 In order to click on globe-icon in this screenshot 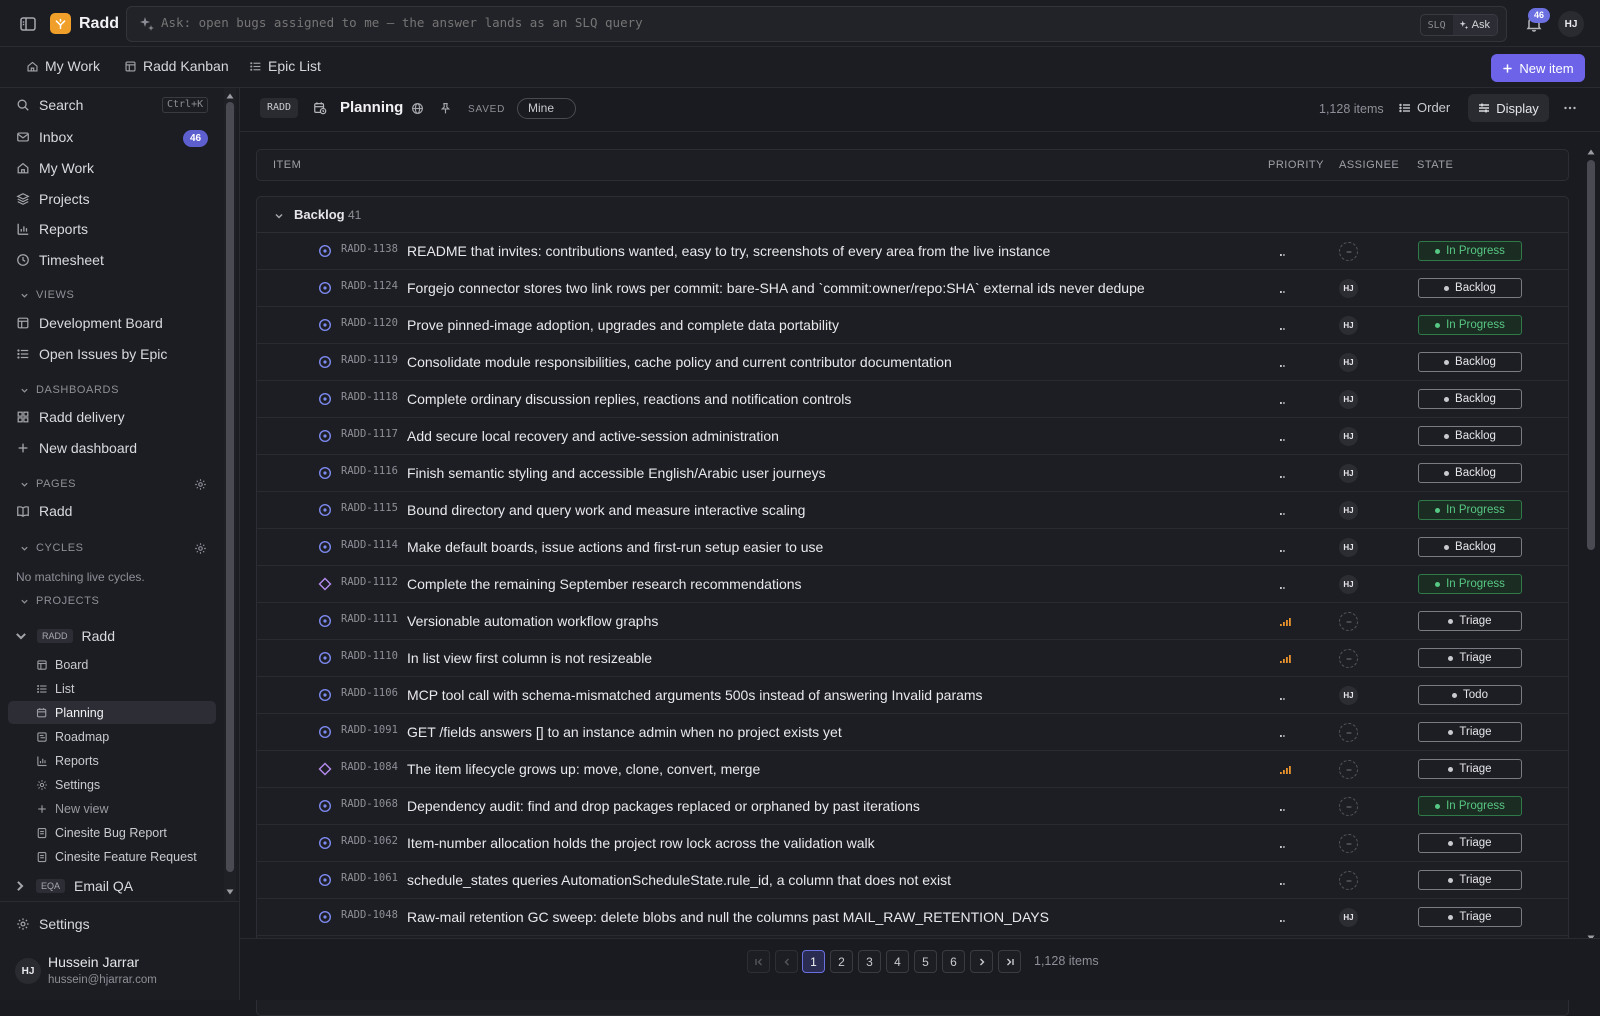, I will do `click(417, 108)`.